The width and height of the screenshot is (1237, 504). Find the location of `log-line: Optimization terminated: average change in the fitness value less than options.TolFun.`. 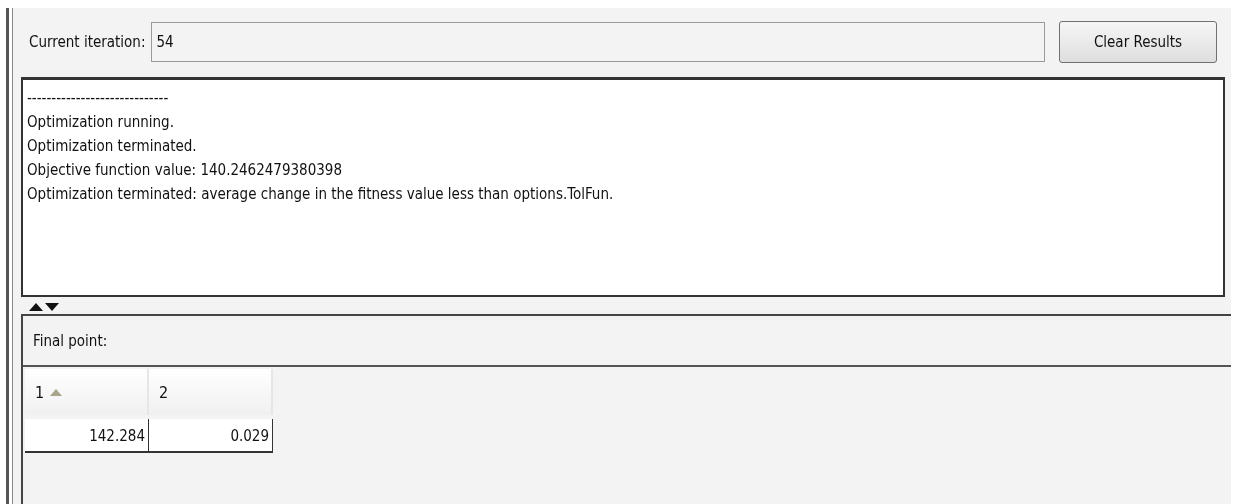

log-line: Optimization terminated: average change in the fitness value less than options.TolFun. is located at coordinates (321, 194).